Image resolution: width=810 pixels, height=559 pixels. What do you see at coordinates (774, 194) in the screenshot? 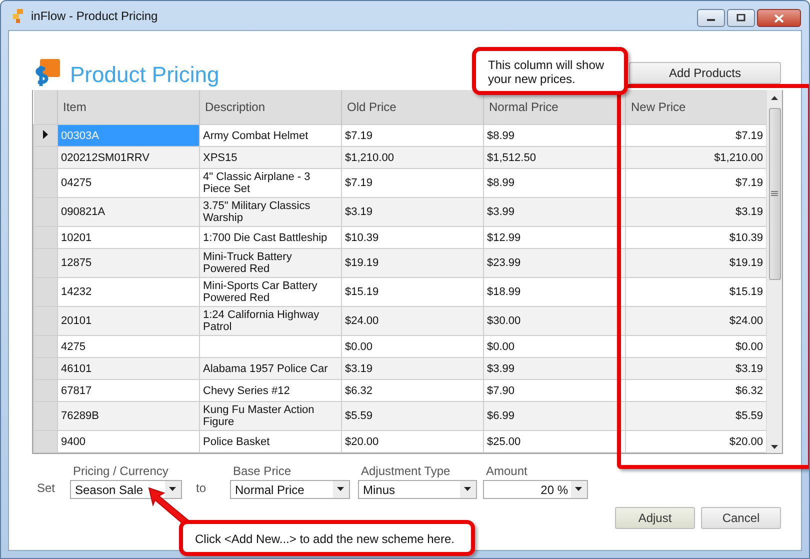
I see `scroll-thumb` at bounding box center [774, 194].